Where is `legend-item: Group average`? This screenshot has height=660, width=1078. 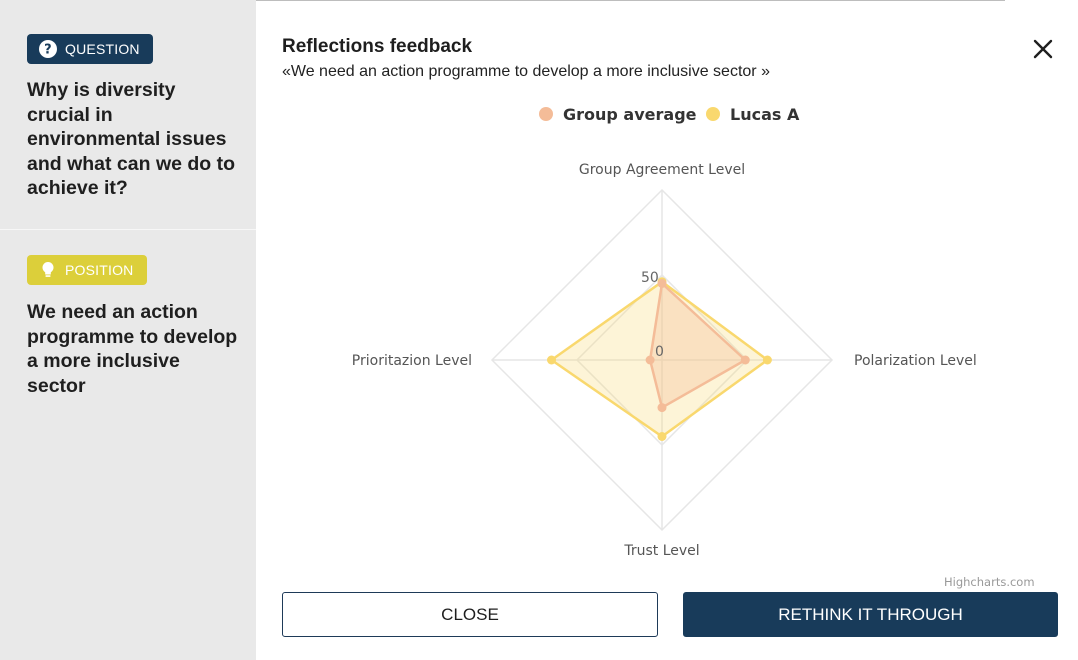 legend-item: Group average is located at coordinates (618, 114).